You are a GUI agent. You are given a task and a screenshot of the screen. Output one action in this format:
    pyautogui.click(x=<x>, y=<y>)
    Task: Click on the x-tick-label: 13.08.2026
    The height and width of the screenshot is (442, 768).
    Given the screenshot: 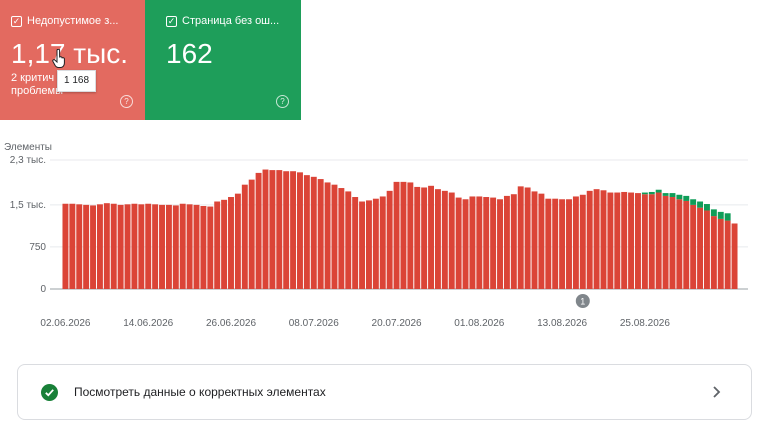 What is the action you would take?
    pyautogui.click(x=562, y=323)
    